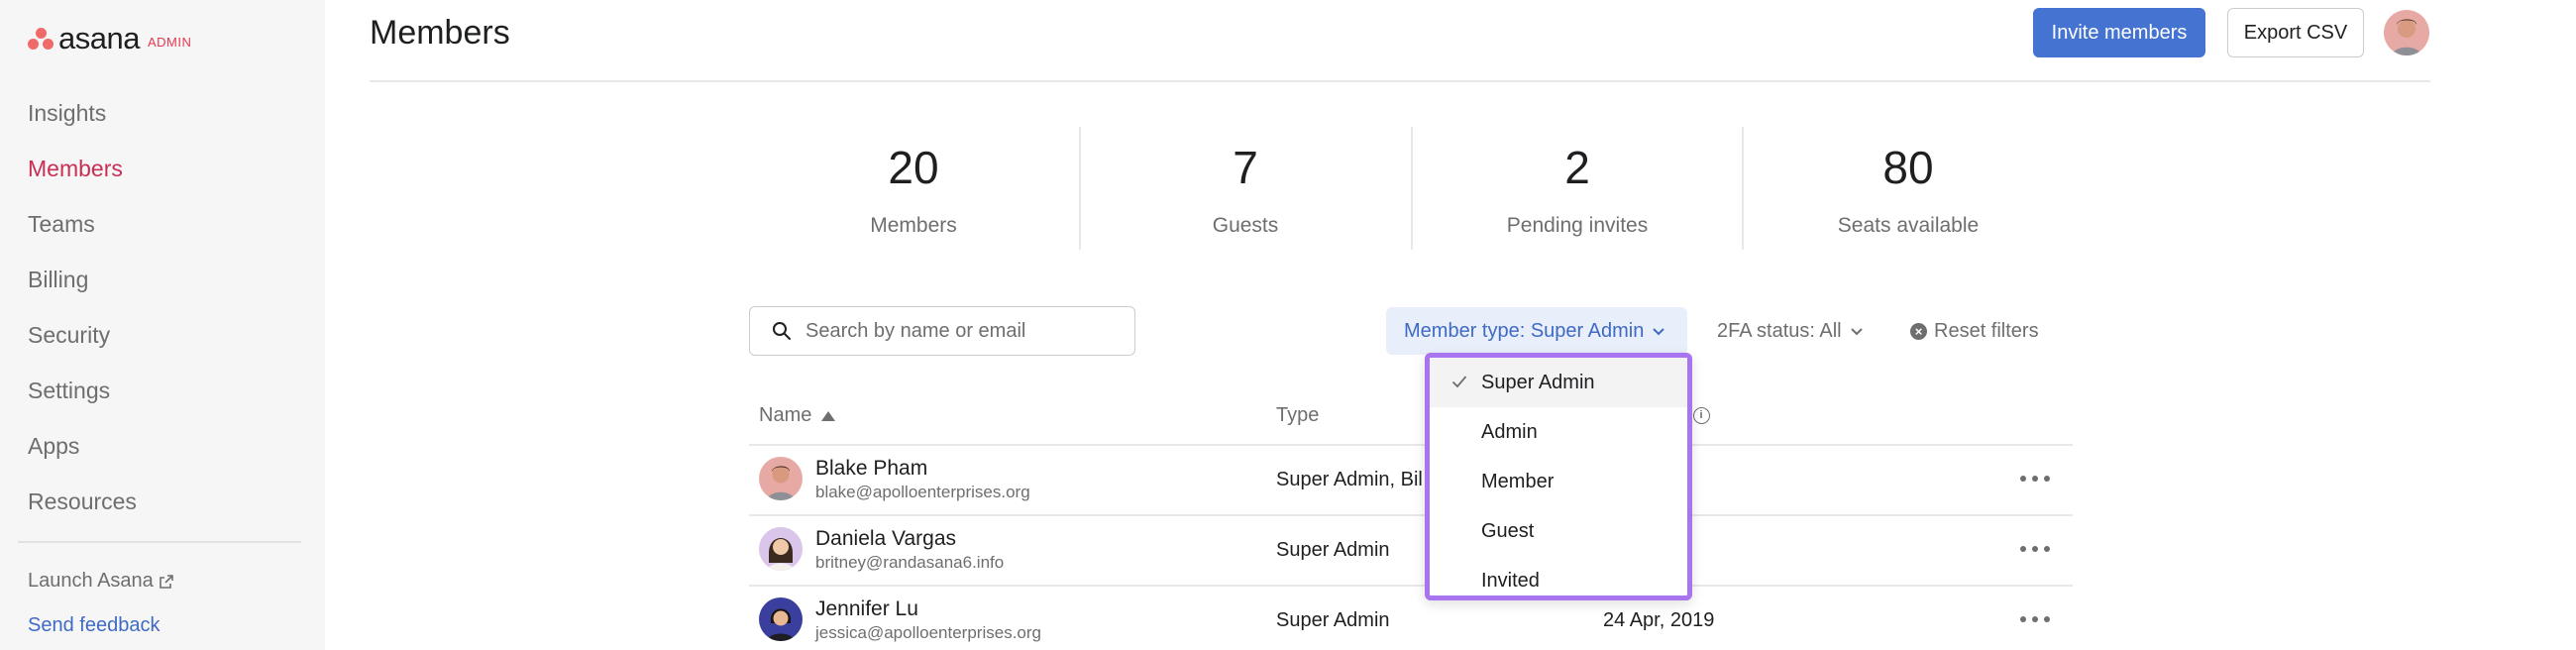 The height and width of the screenshot is (650, 2576). Describe the element at coordinates (1349, 479) in the screenshot. I see `member-type: Super Admin, Bil` at that location.